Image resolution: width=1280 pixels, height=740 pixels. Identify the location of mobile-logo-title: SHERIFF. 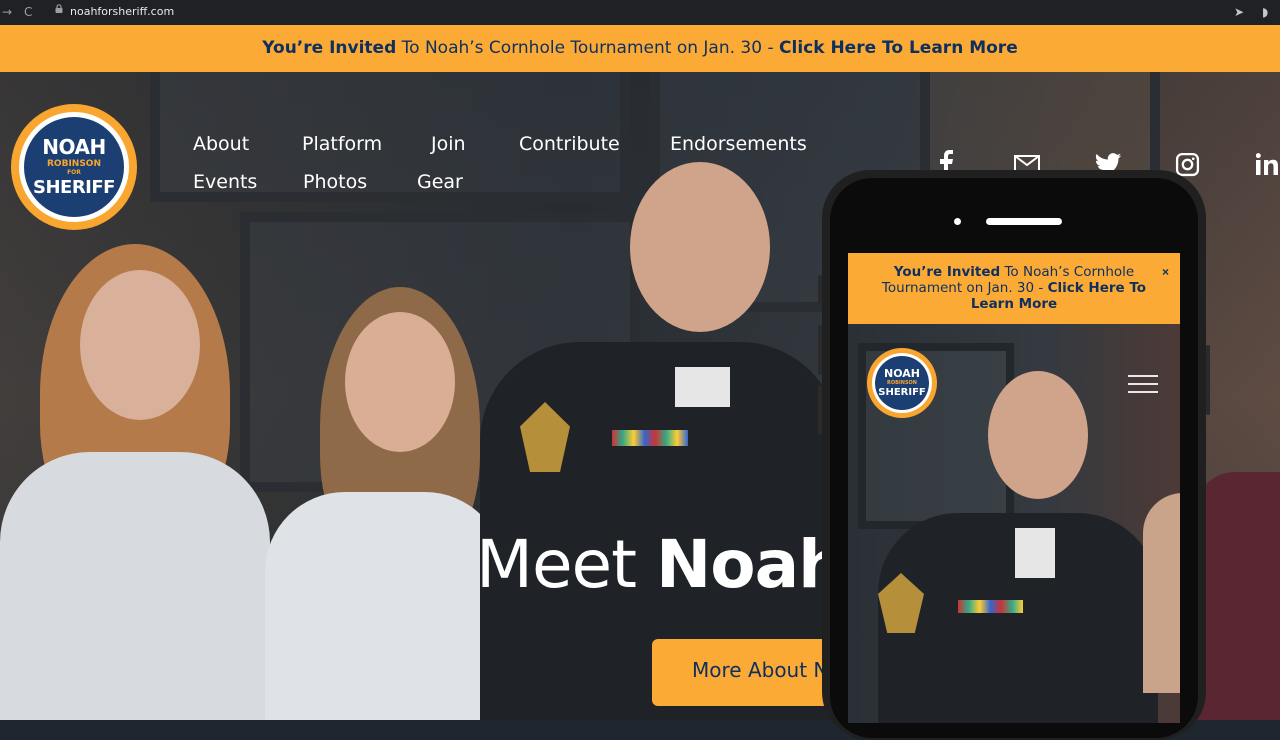
(902, 392).